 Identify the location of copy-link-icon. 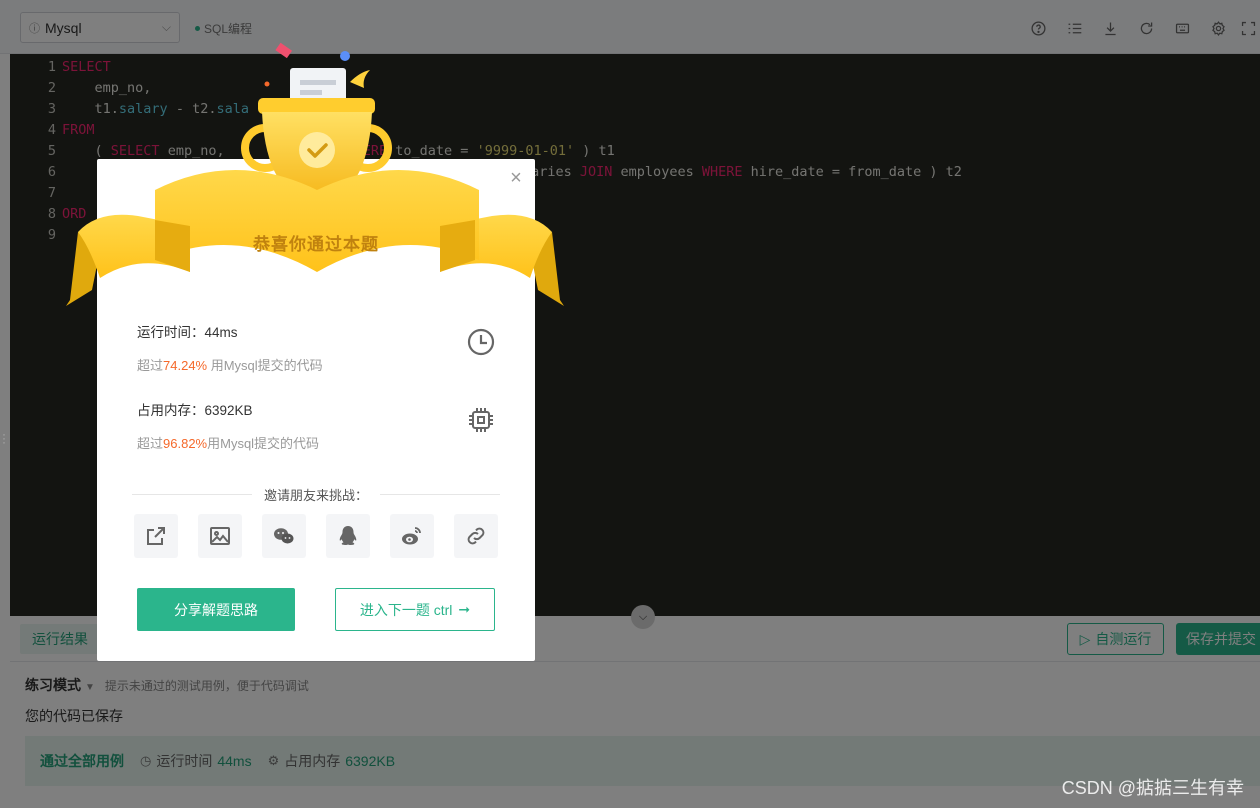
(476, 536).